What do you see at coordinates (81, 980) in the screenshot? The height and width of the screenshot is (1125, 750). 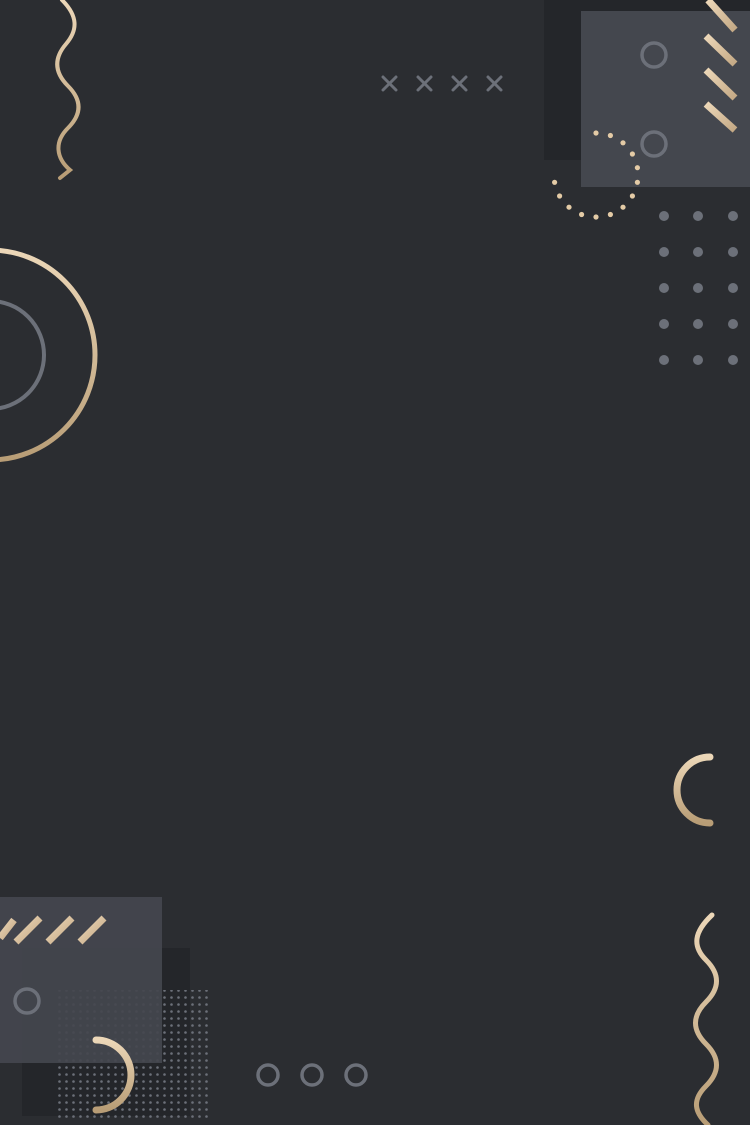 I see `square-panel-bottom-left` at bounding box center [81, 980].